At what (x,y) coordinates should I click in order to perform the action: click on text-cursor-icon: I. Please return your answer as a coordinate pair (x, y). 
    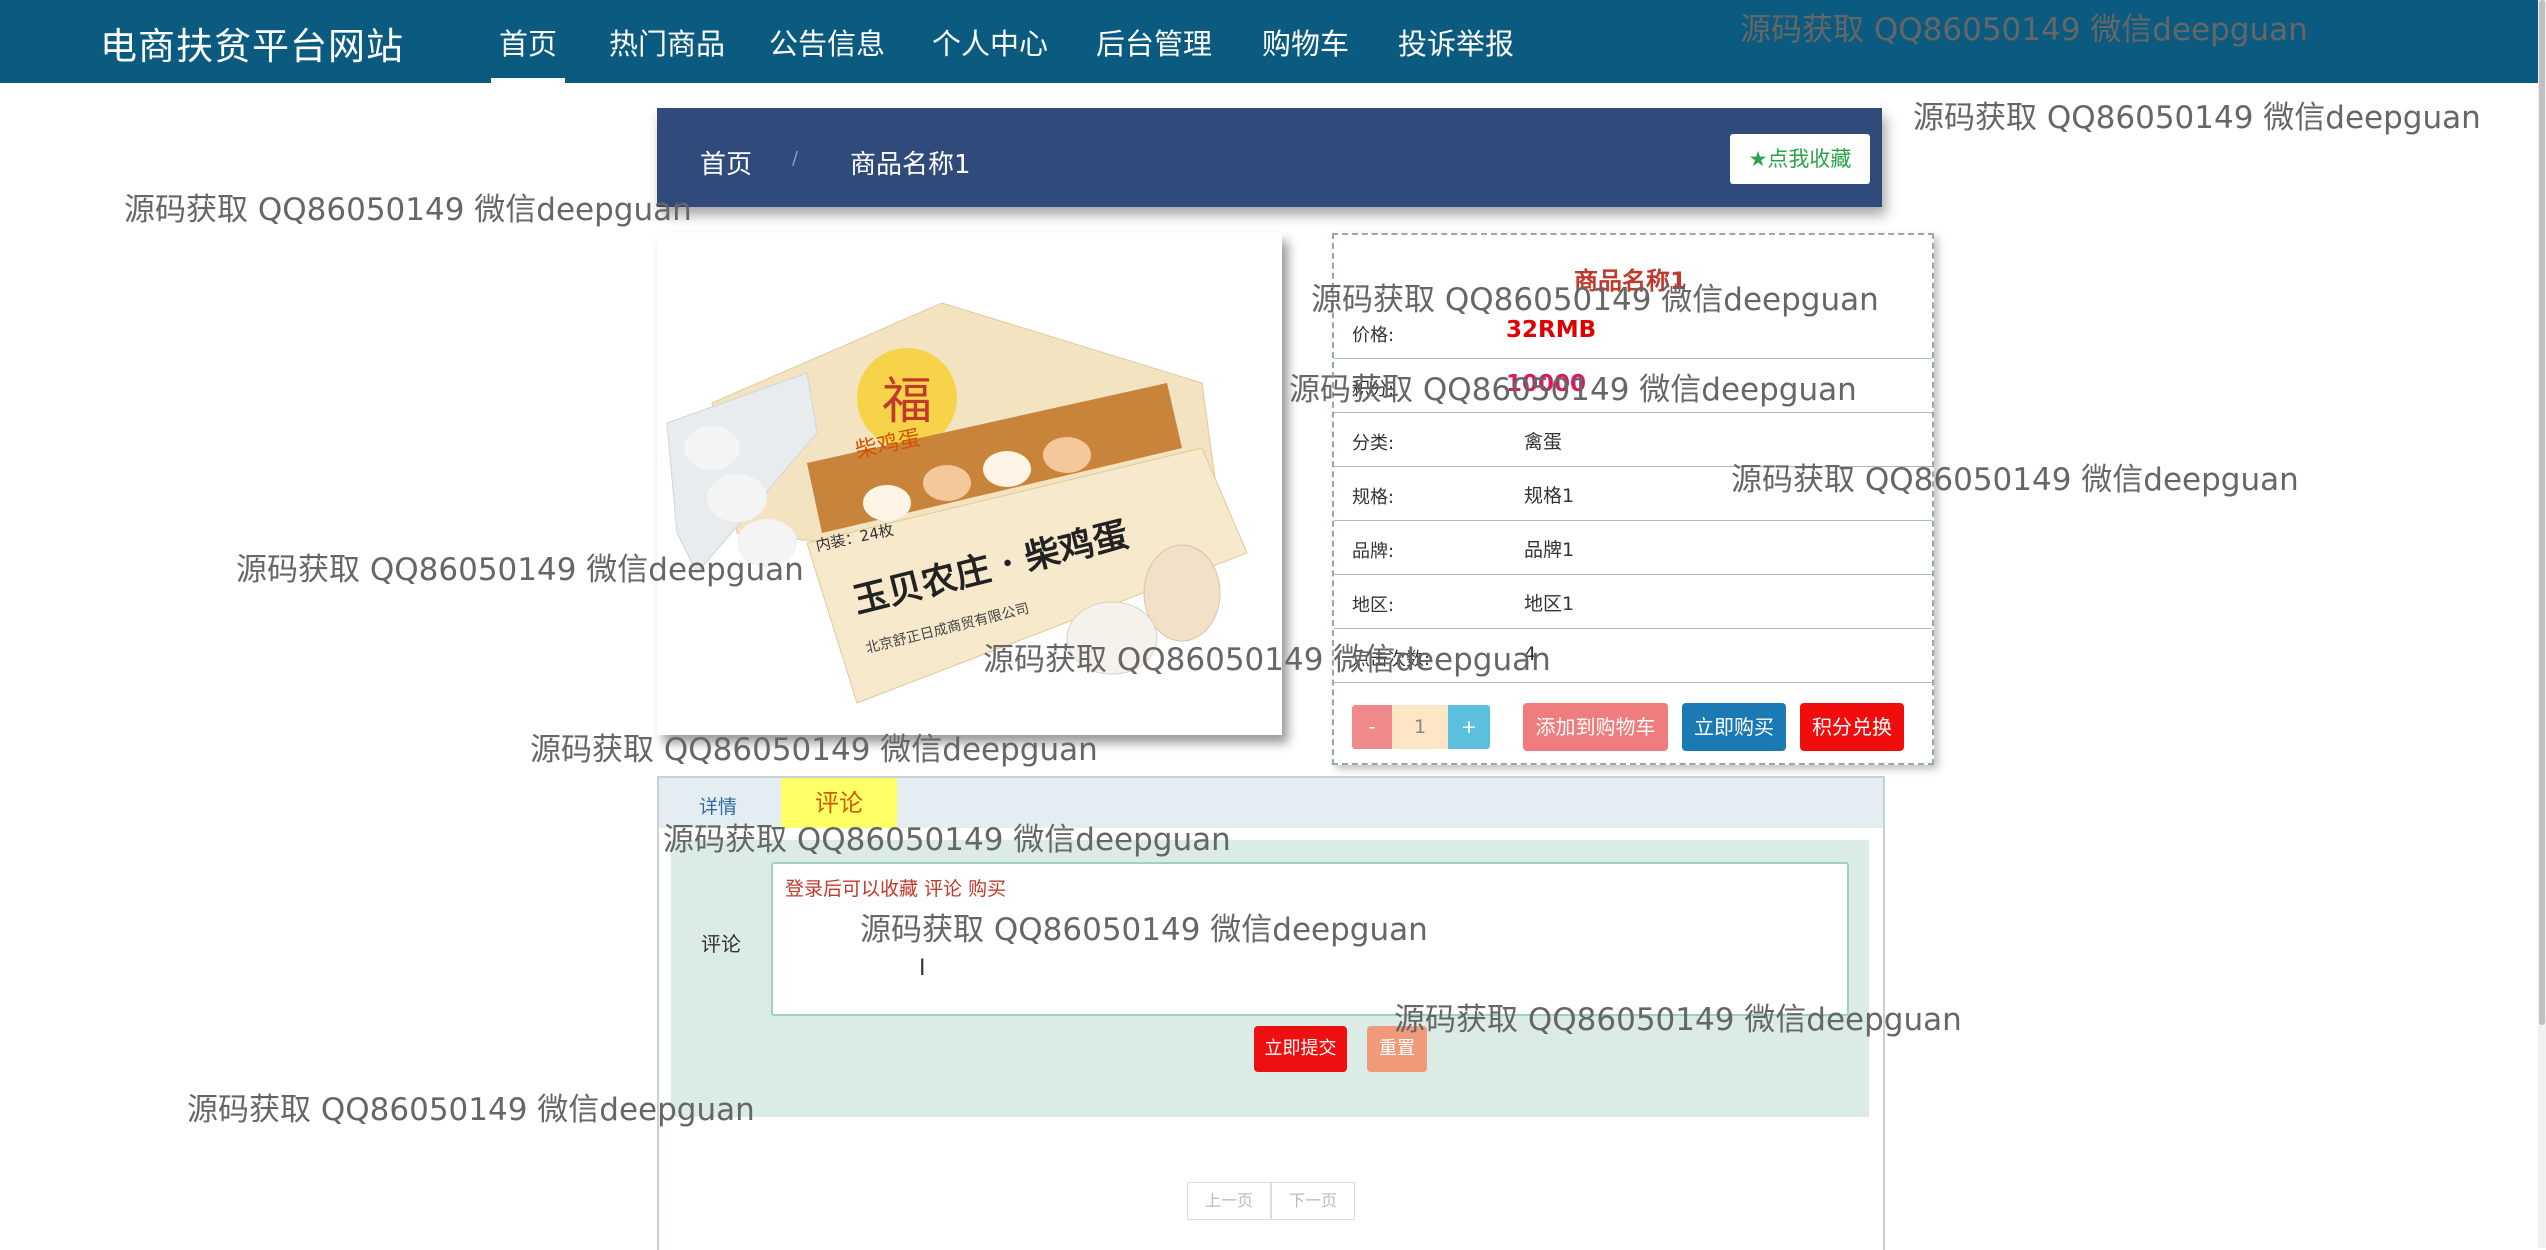
    Looking at the image, I should click on (922, 968).